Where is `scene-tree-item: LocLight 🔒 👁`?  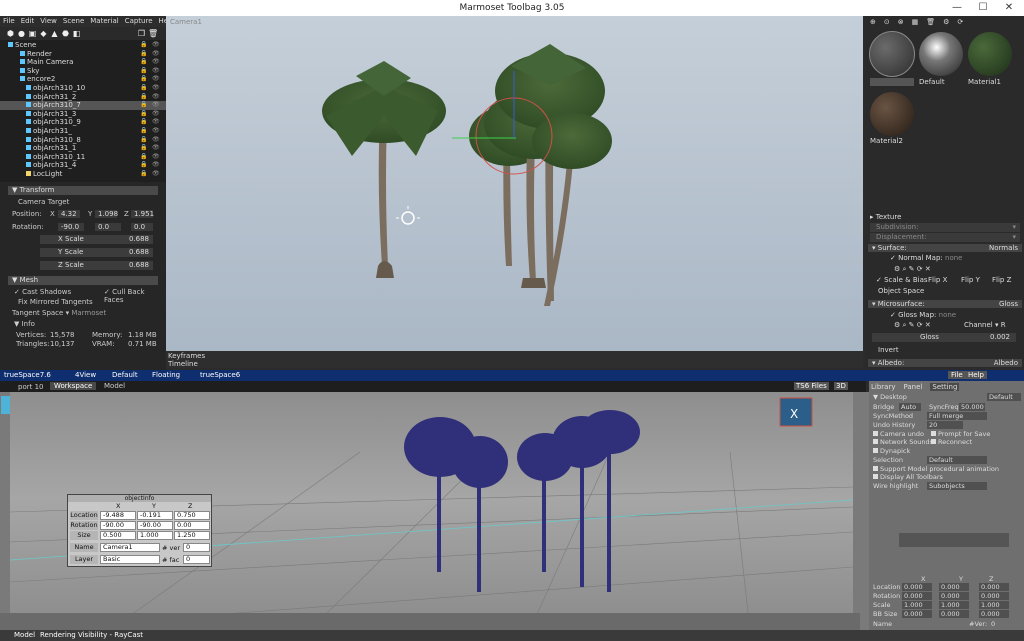 scene-tree-item: LocLight 🔒 👁 is located at coordinates (83, 174).